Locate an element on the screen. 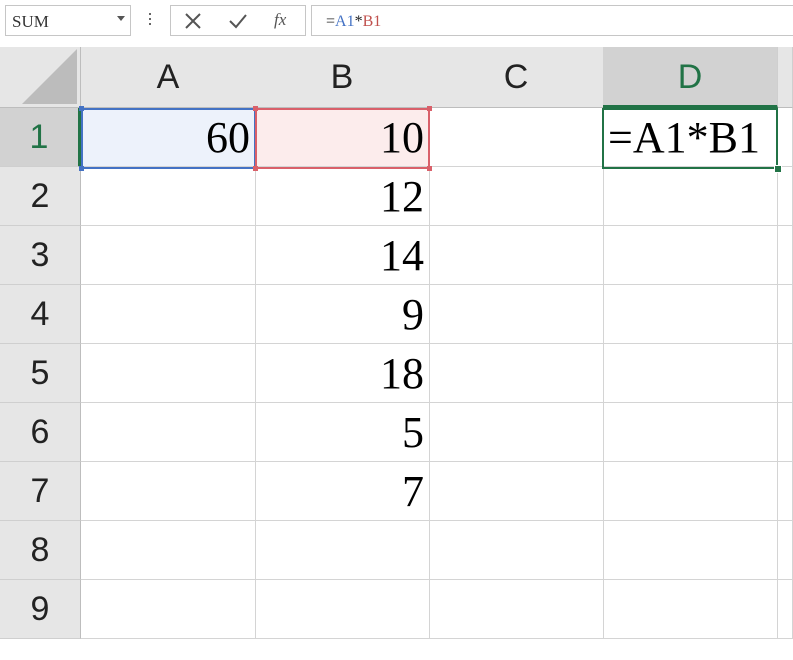 The width and height of the screenshot is (793, 660). cell-e5 is located at coordinates (785, 373).